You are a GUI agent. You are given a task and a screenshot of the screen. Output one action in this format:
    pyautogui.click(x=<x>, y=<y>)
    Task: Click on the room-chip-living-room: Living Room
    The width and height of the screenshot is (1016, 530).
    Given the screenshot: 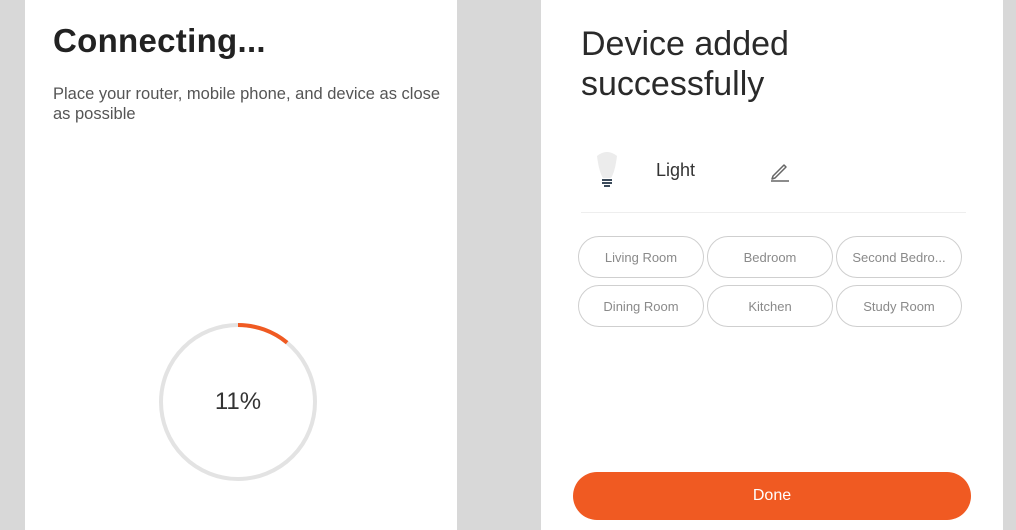 What is the action you would take?
    pyautogui.click(x=641, y=257)
    